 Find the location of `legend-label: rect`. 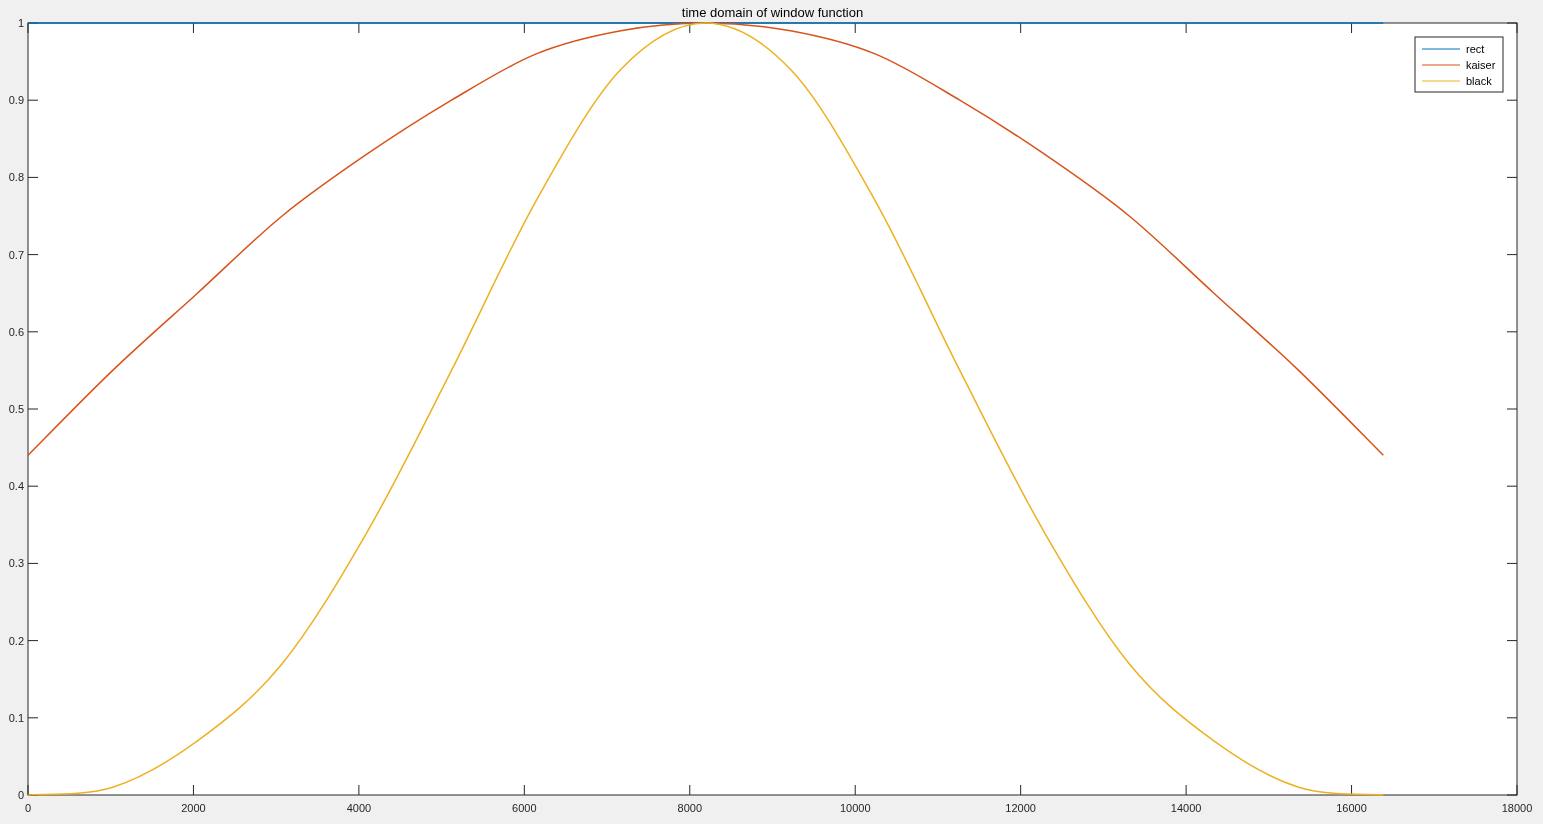

legend-label: rect is located at coordinates (1475, 49).